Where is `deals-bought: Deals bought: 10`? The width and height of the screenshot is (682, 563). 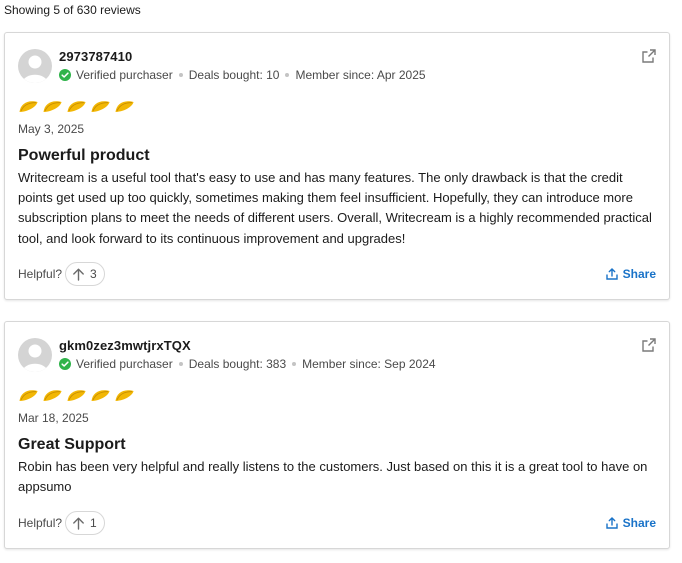 deals-bought: Deals bought: 10 is located at coordinates (234, 75).